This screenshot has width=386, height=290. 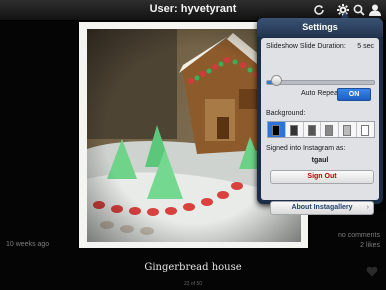 I want to click on chevron-right-icon: ›, so click(x=367, y=207).